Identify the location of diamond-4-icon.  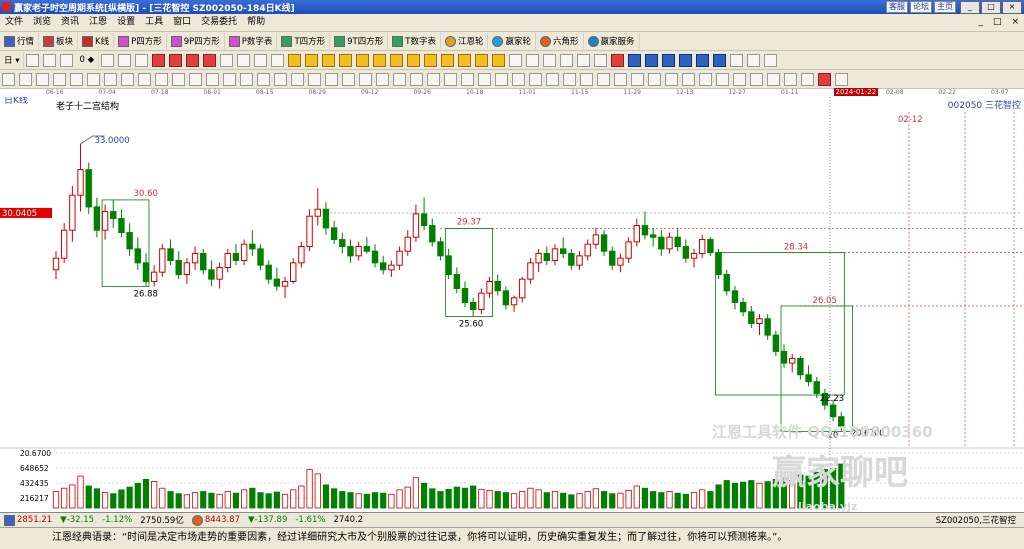
(346, 60).